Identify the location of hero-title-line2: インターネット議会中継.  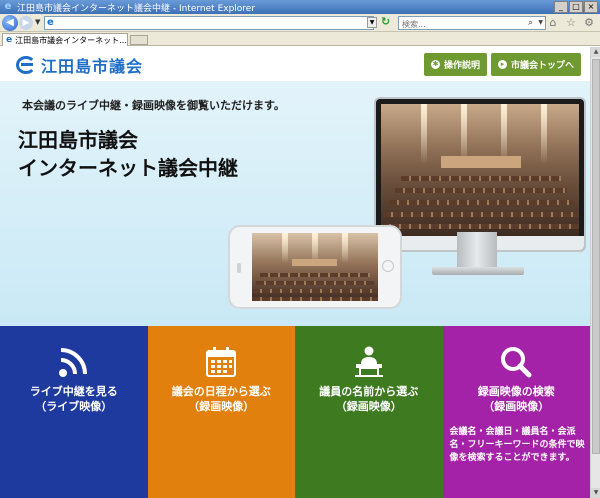
(128, 168).